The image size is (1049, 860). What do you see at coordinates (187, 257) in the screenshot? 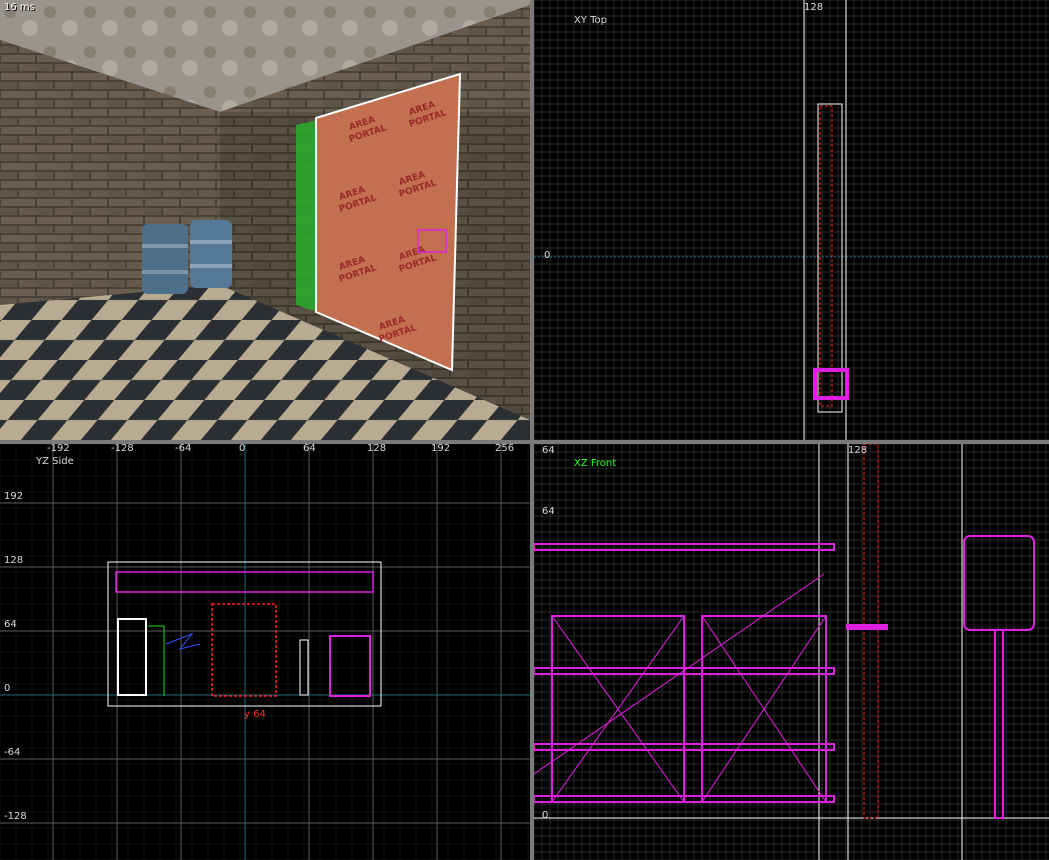
I see `barrel-props` at bounding box center [187, 257].